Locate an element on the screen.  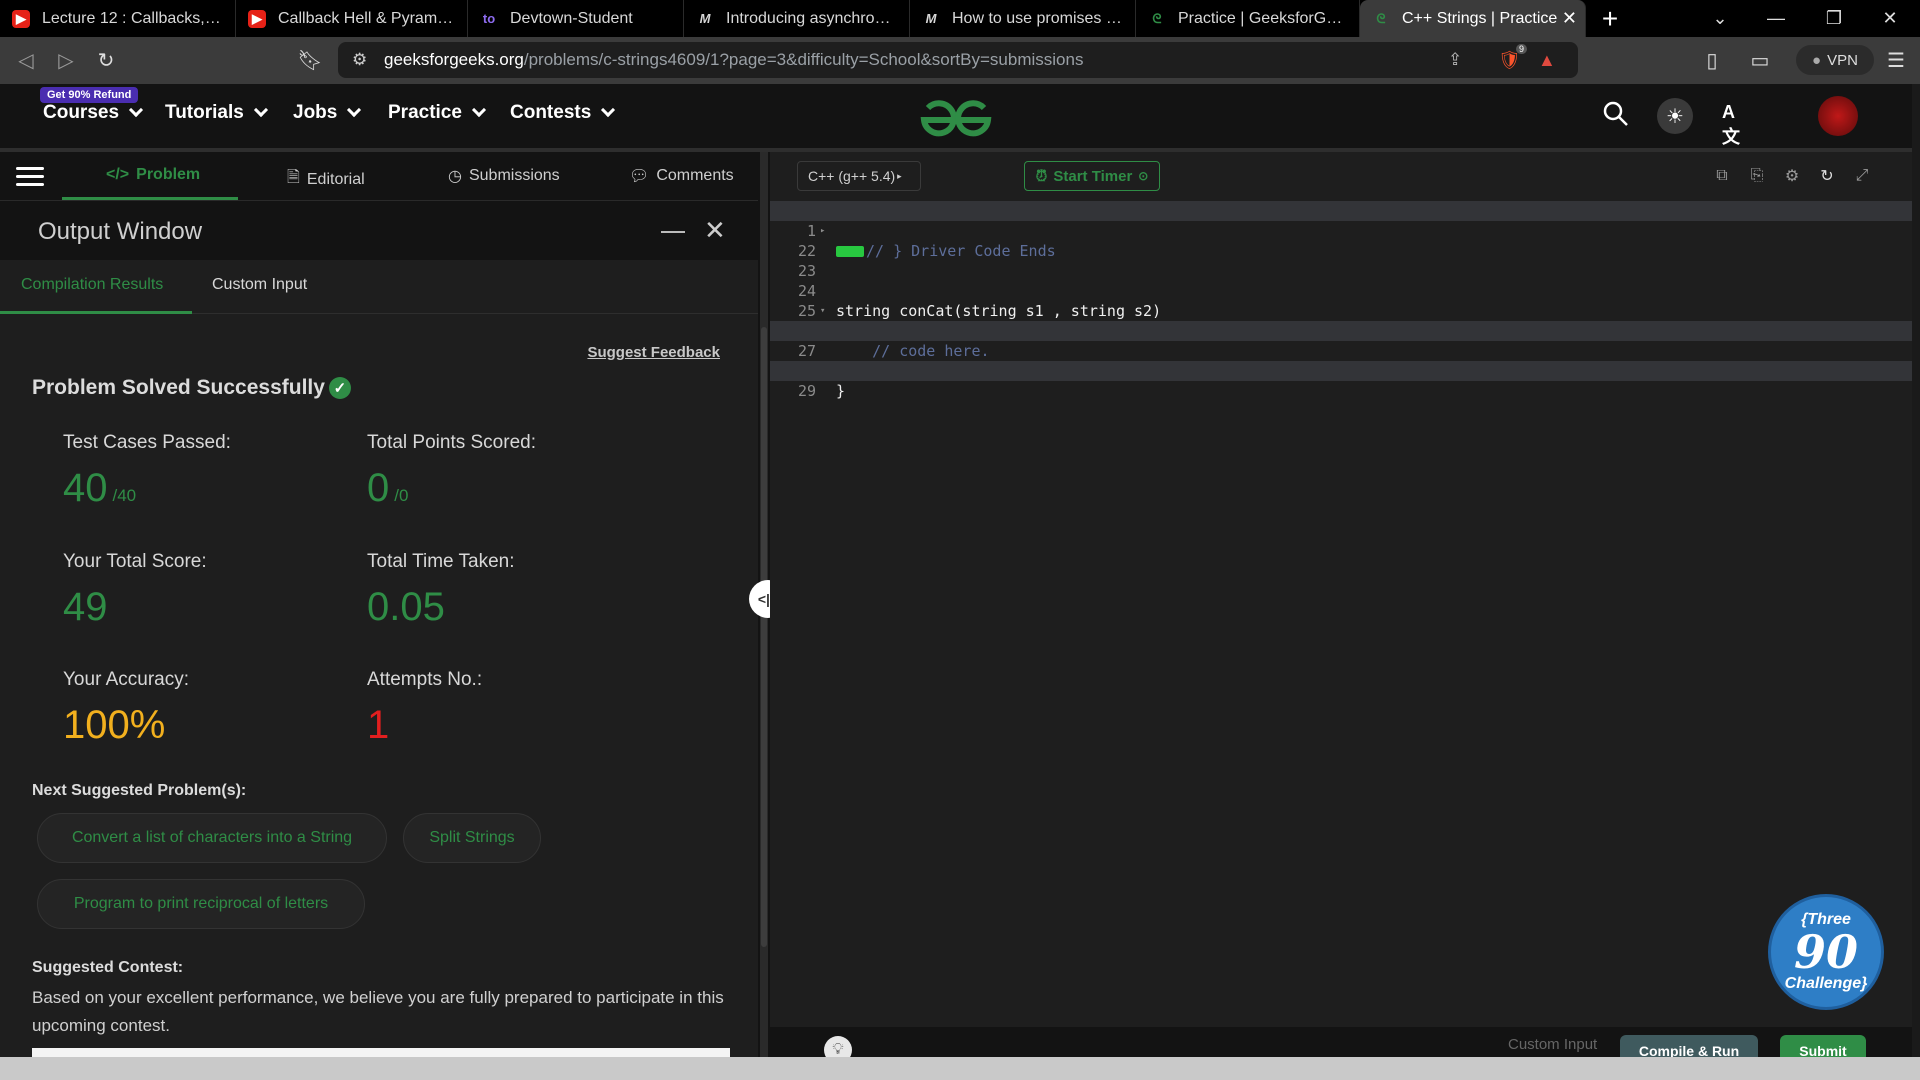
language-select: C++ (g++ 5.4) ▸ is located at coordinates (859, 176).